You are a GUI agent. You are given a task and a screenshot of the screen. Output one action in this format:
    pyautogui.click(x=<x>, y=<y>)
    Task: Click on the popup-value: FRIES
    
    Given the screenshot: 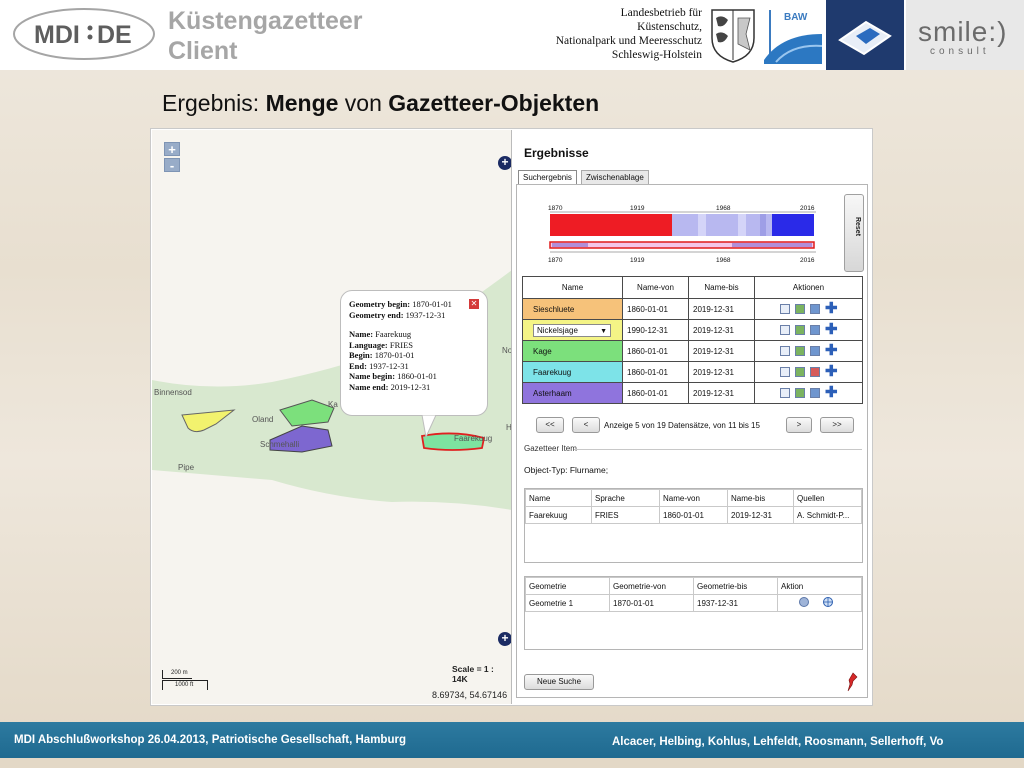 What is the action you would take?
    pyautogui.click(x=401, y=344)
    